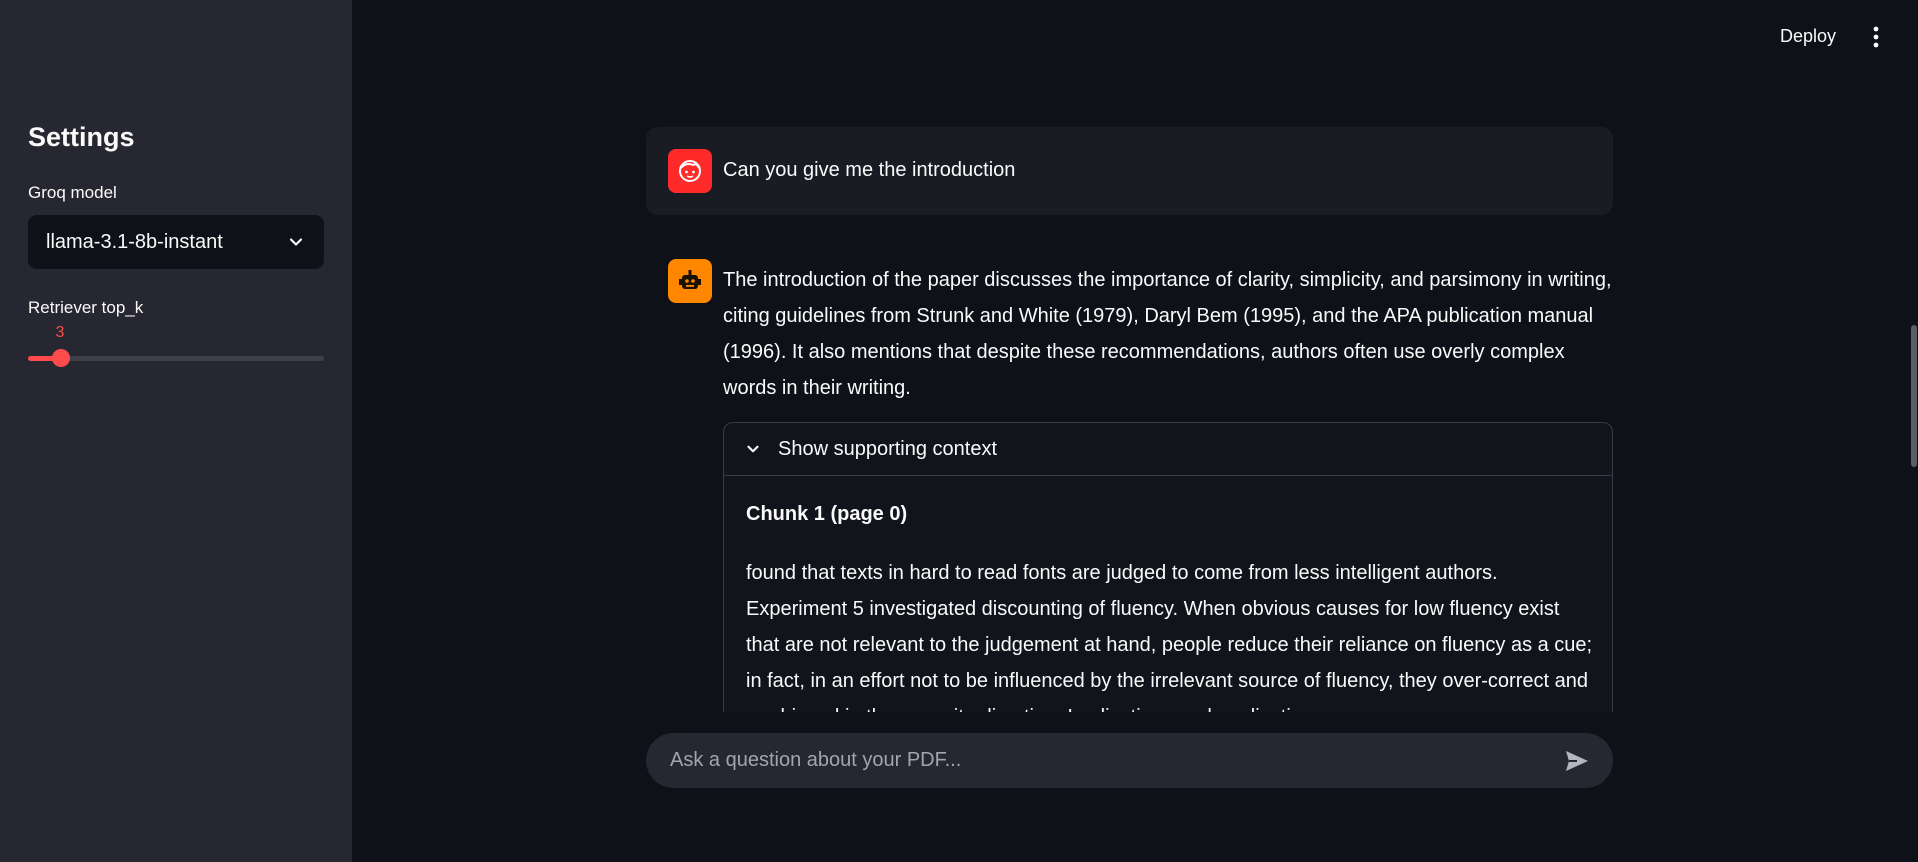 The width and height of the screenshot is (1918, 862). I want to click on send-icon, so click(1577, 761).